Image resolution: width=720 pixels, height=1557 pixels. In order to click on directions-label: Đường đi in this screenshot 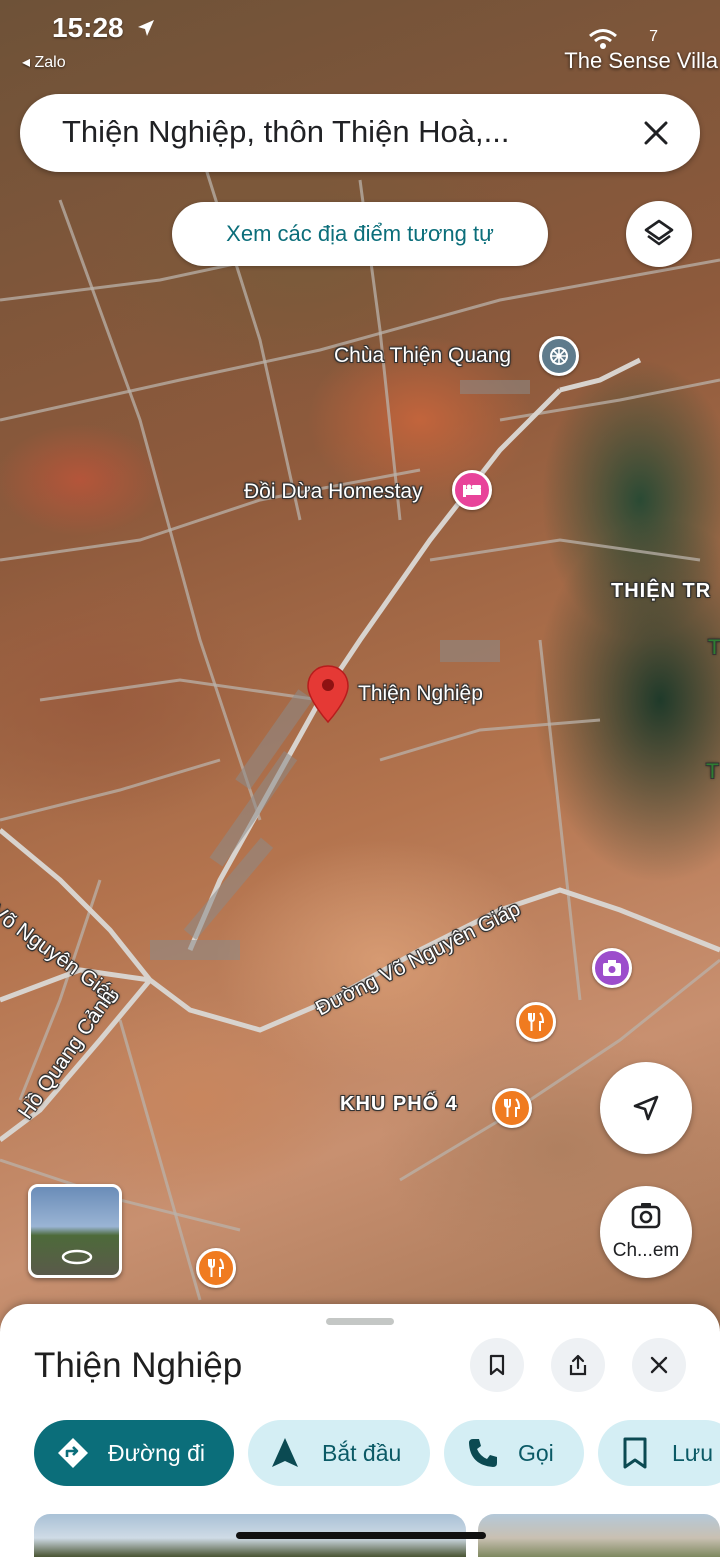, I will do `click(156, 1453)`.